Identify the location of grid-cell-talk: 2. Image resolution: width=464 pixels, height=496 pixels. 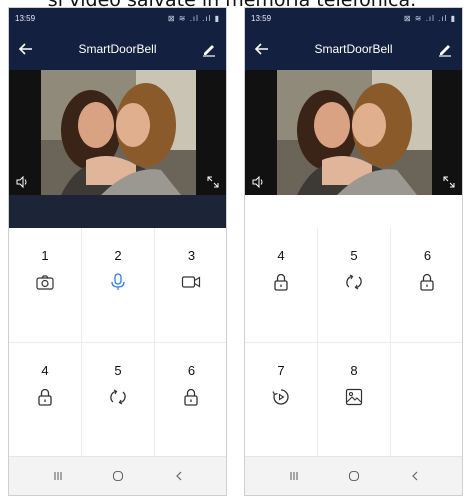
(118, 285).